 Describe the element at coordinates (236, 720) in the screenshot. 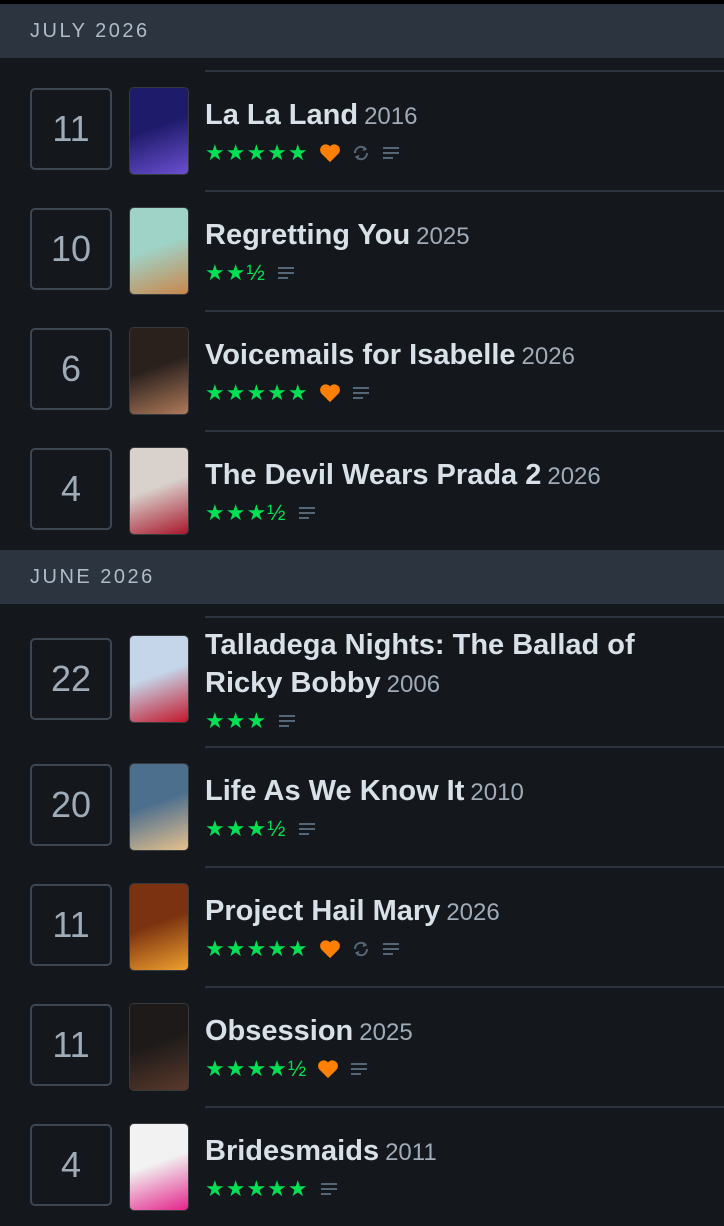

I see `star-rating: ★★★` at that location.